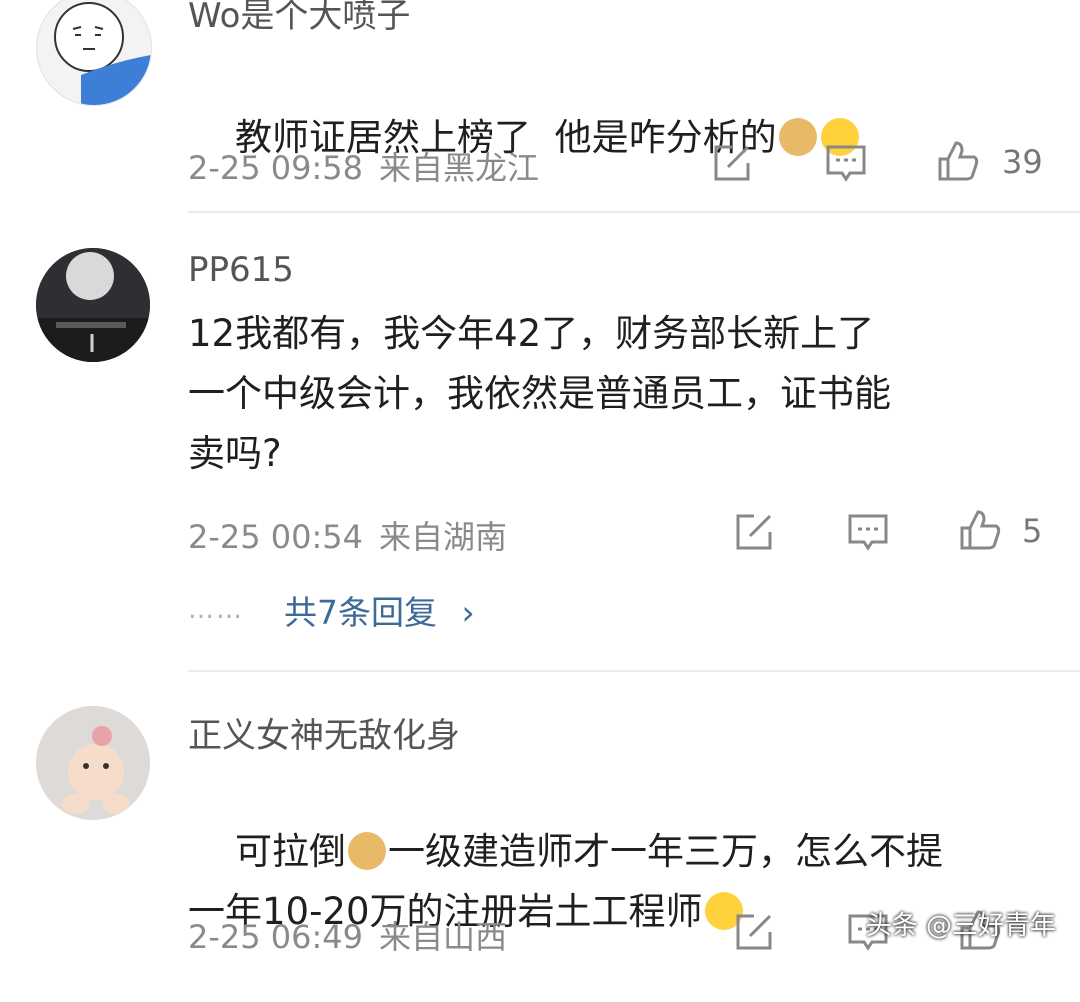 The image size is (1080, 1002). I want to click on replies-label: 共7条回复, so click(360, 612).